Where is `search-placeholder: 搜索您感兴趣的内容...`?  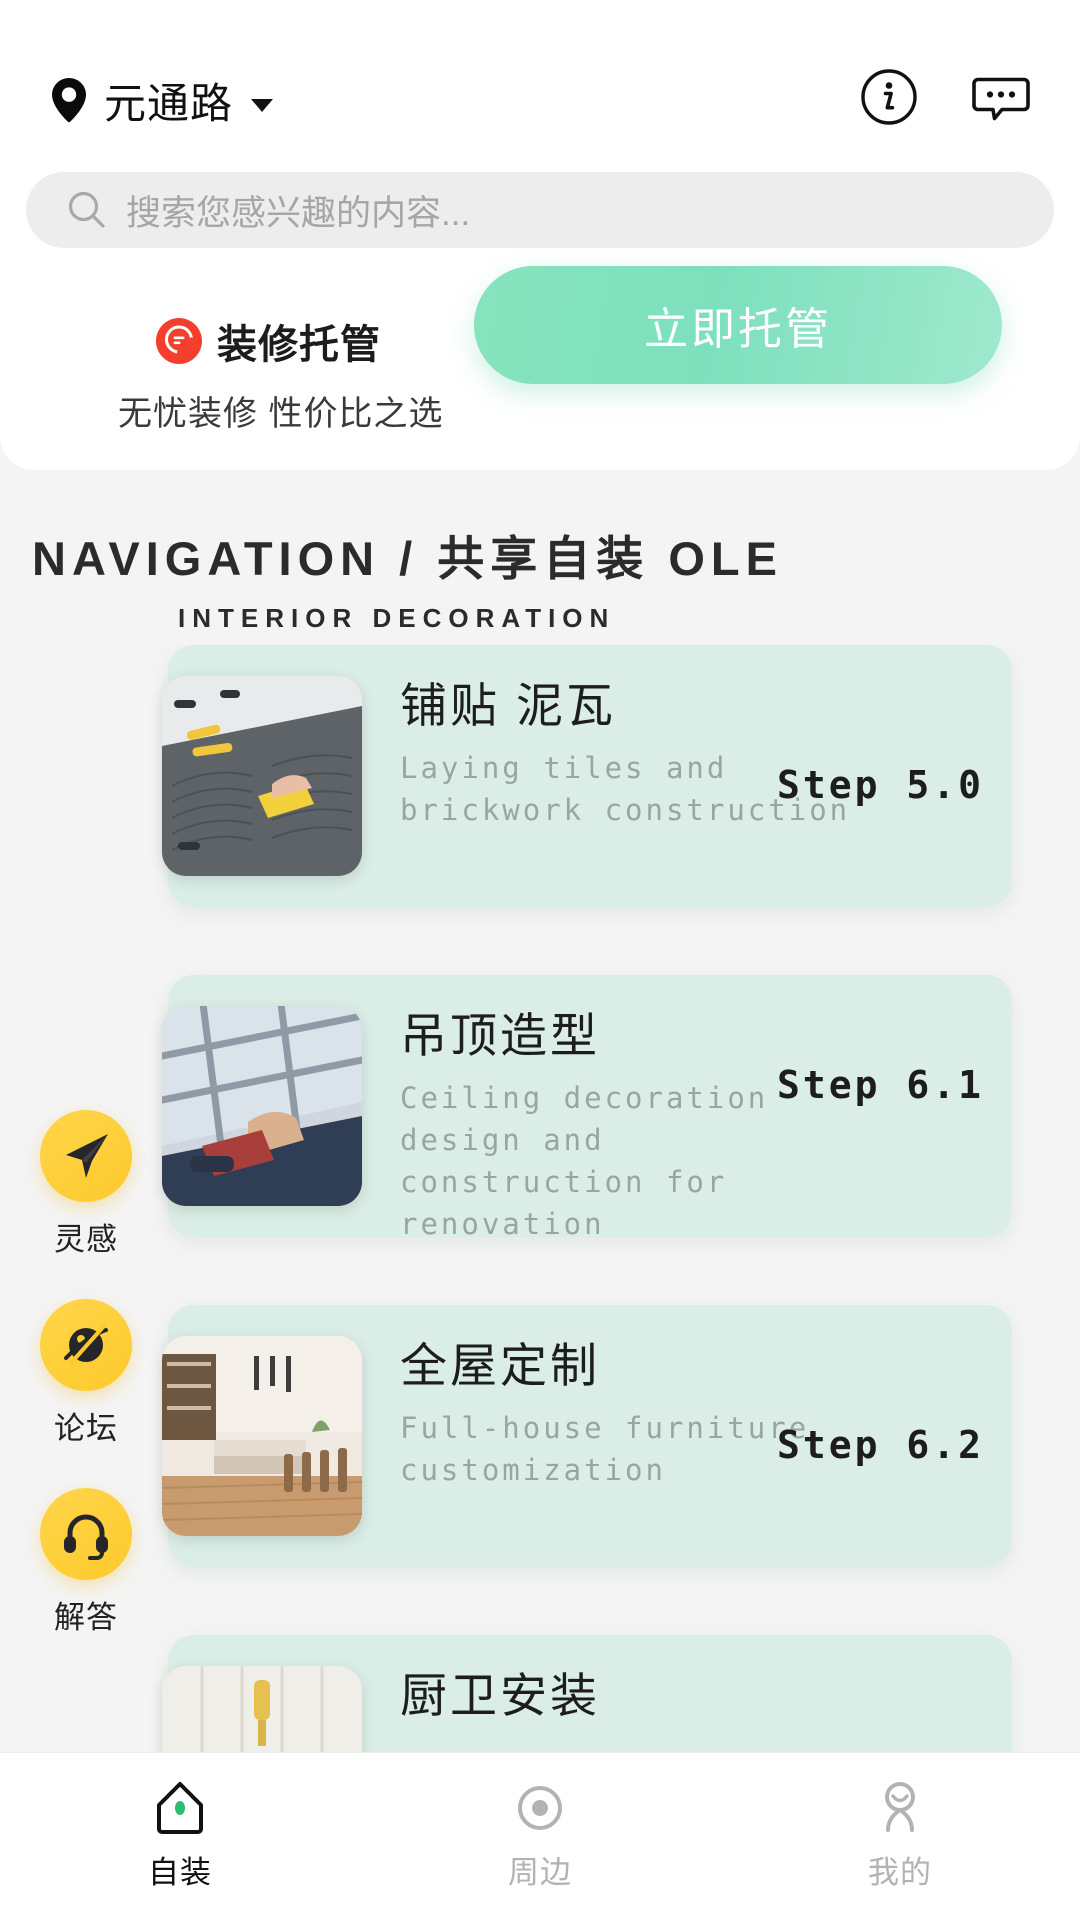
search-placeholder: 搜索您感兴趣的内容... is located at coordinates (298, 213).